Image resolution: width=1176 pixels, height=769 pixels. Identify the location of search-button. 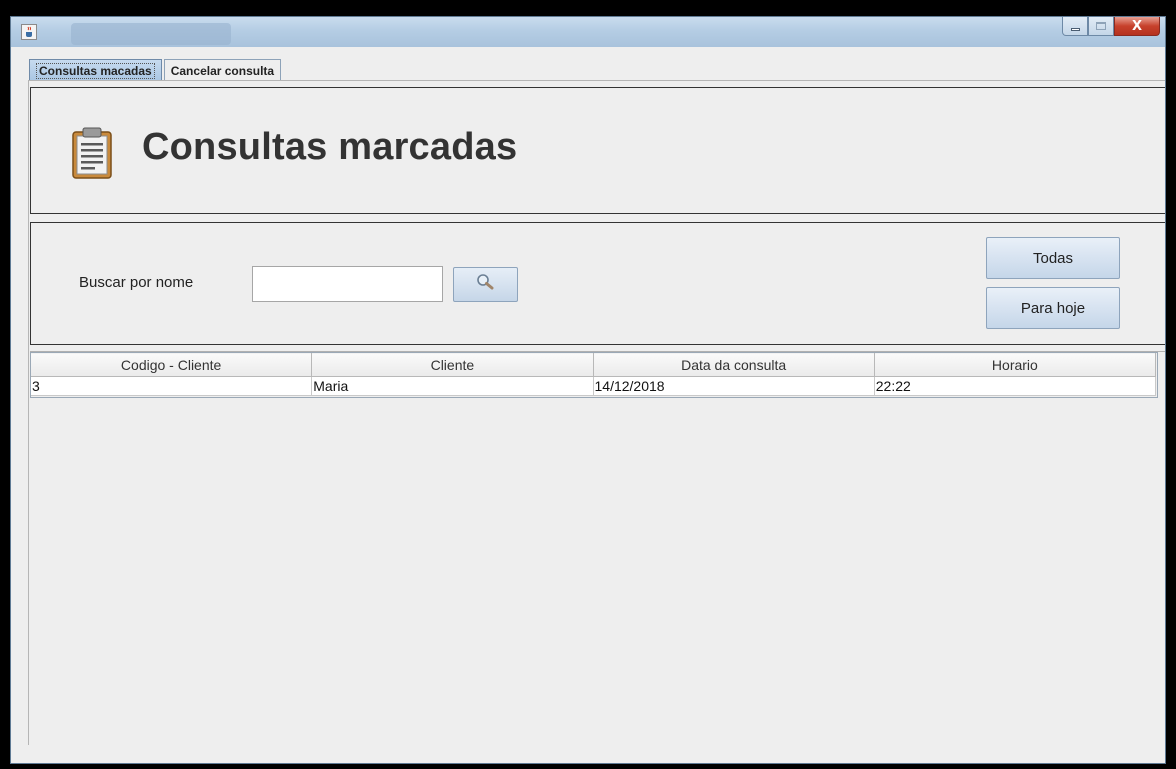
(485, 284).